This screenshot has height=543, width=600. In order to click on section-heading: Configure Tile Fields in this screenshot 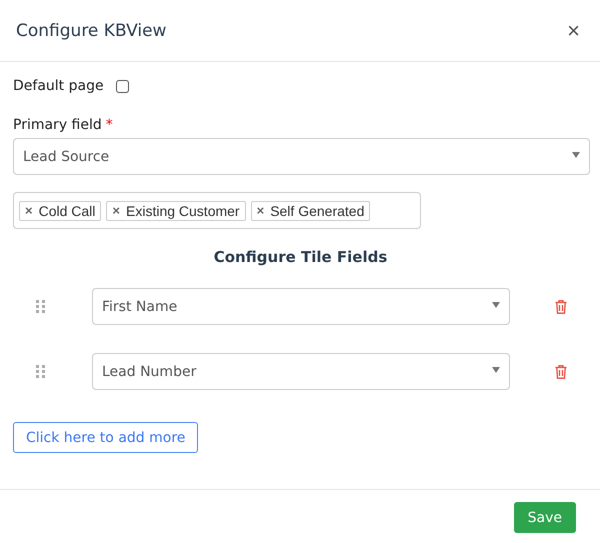, I will do `click(300, 257)`.